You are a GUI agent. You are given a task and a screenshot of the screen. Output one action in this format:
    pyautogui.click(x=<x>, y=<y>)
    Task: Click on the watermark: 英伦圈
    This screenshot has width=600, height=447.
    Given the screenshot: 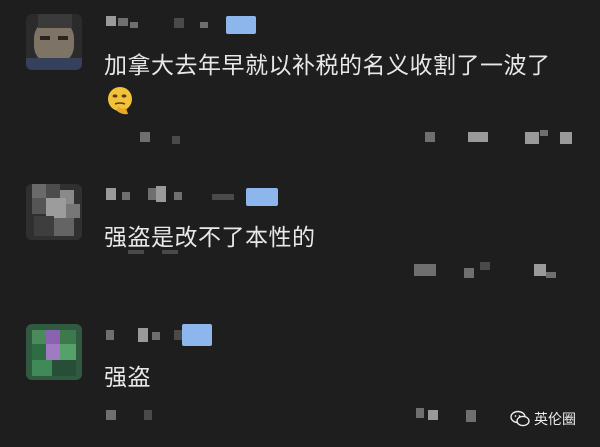 What is the action you would take?
    pyautogui.click(x=543, y=419)
    